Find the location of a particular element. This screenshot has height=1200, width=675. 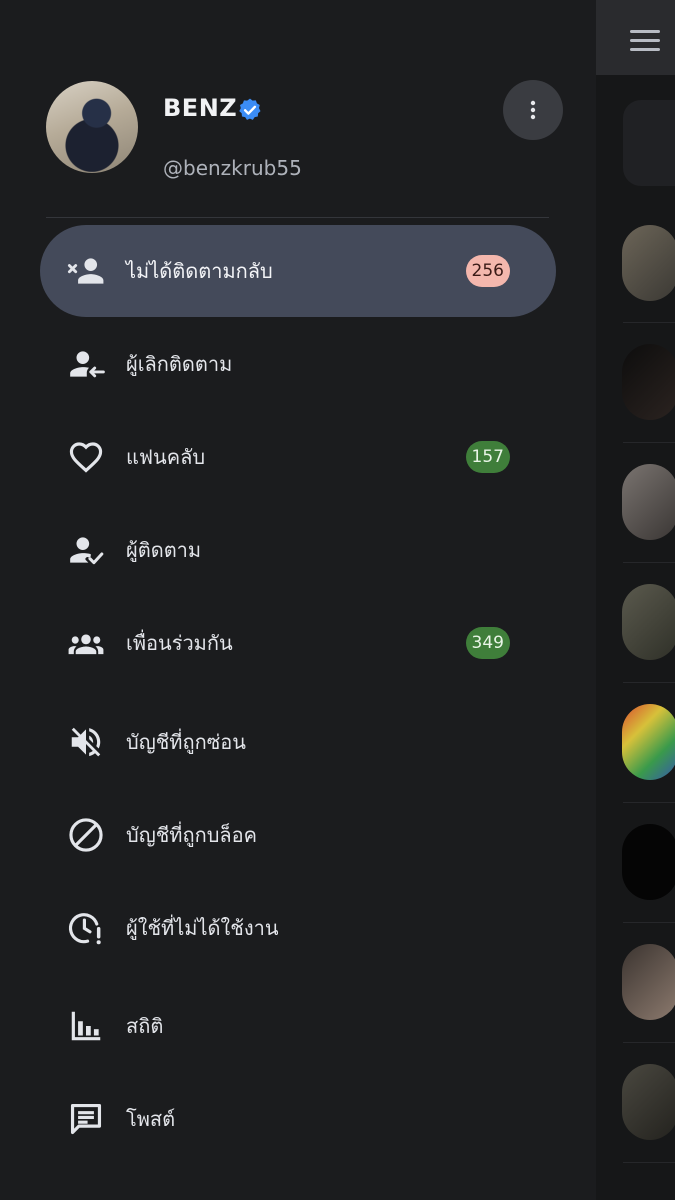

profile-handle: @benzkrub55 is located at coordinates (232, 168).